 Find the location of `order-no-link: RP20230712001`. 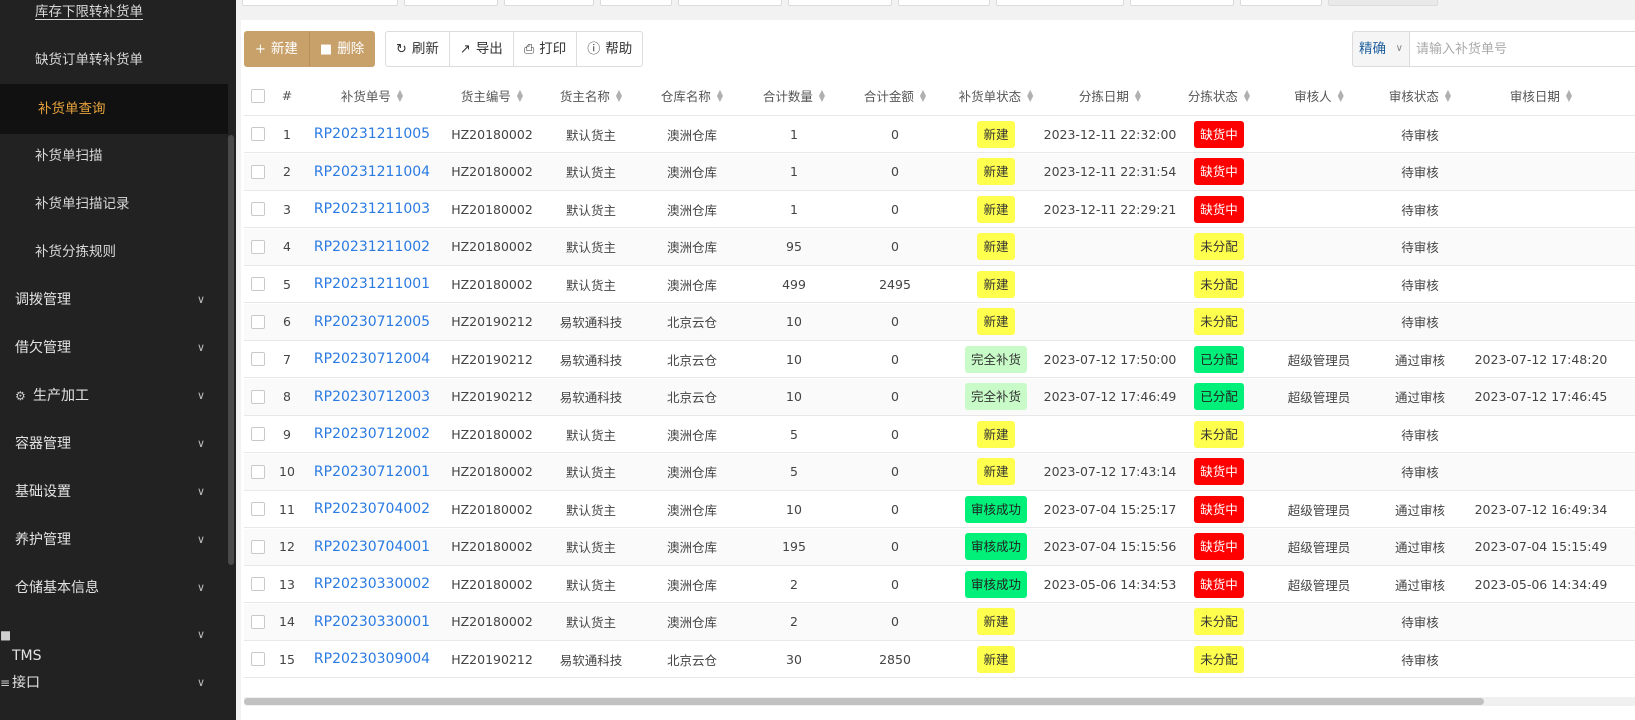

order-no-link: RP20230712001 is located at coordinates (372, 472).